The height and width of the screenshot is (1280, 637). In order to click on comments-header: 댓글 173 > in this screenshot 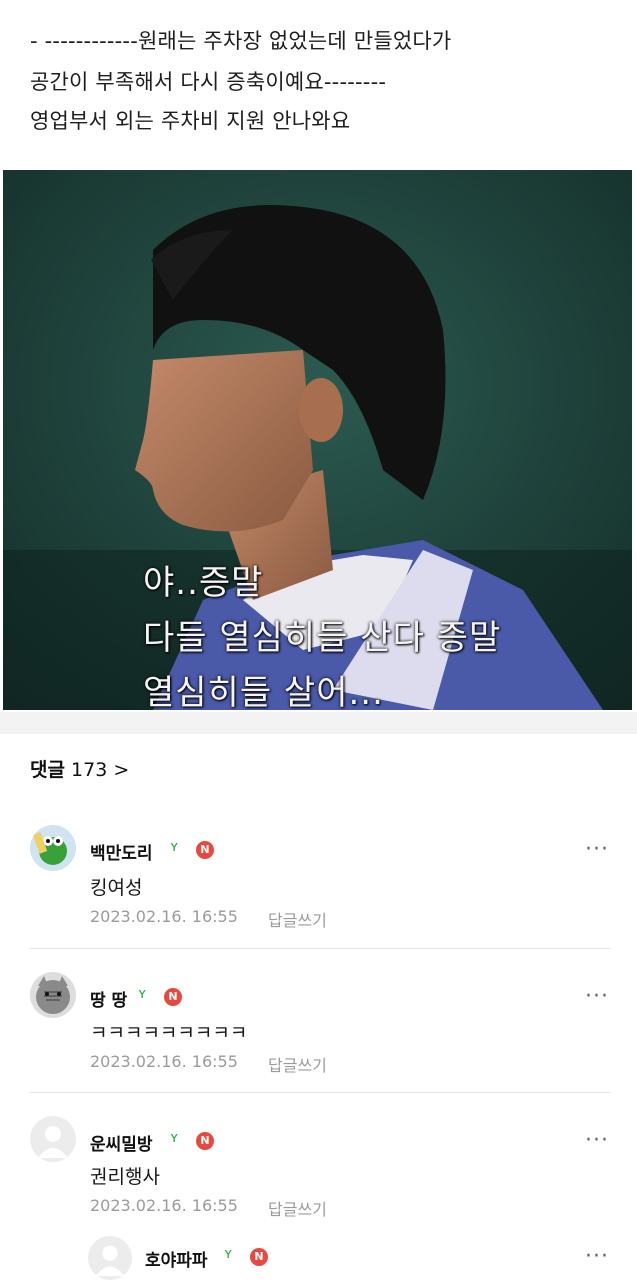, I will do `click(79, 768)`.